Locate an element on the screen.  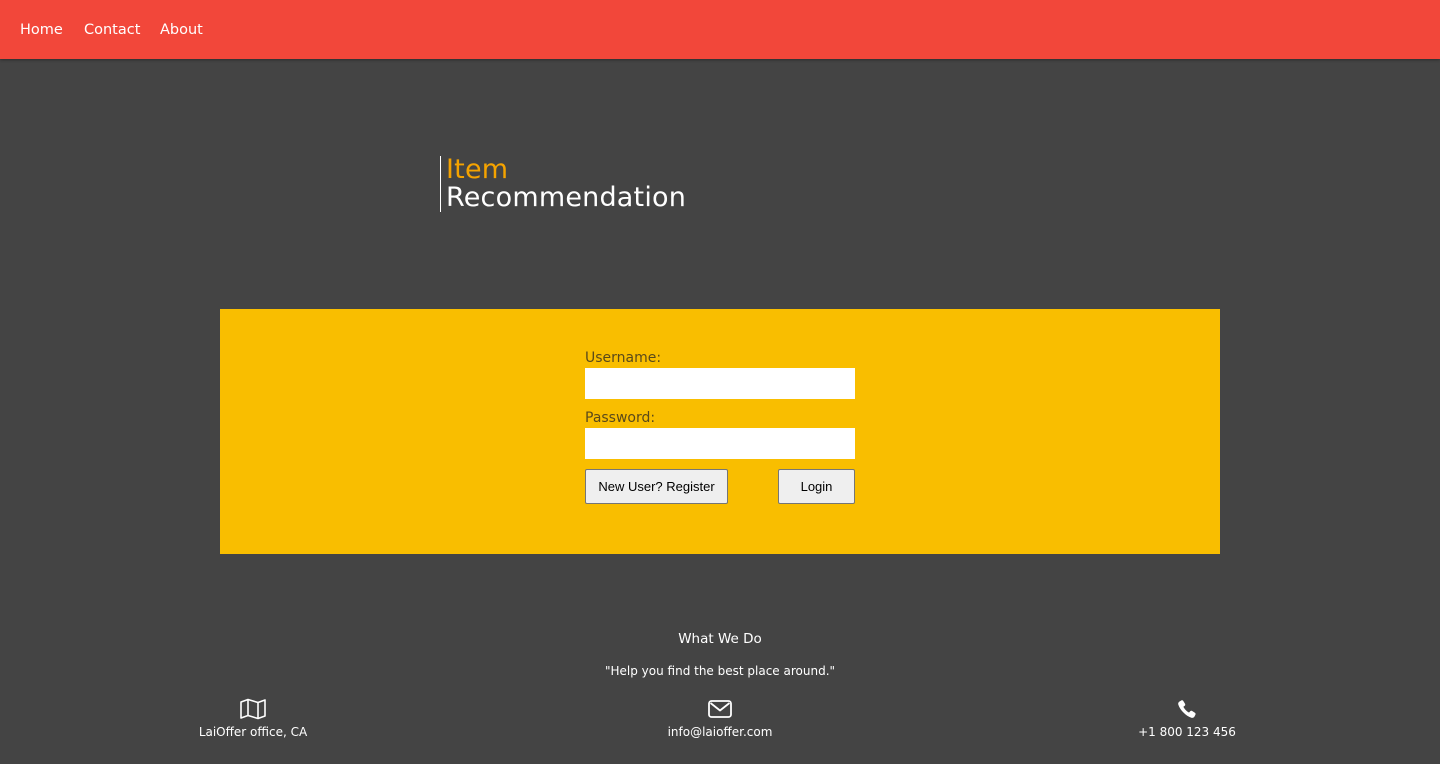
contact-phone-text: +1 800 123 456 is located at coordinates (1187, 732).